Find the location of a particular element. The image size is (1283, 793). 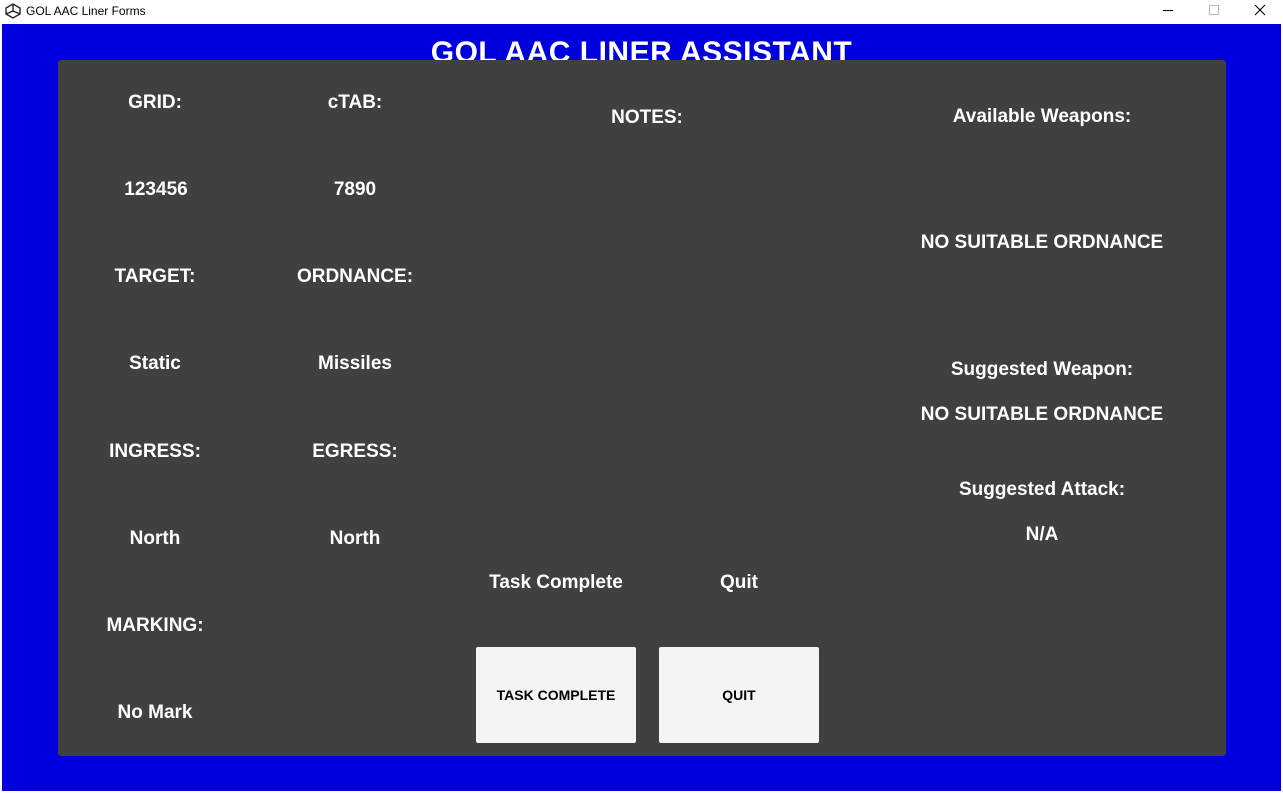

ctab-label: cTAB: is located at coordinates (355, 102).